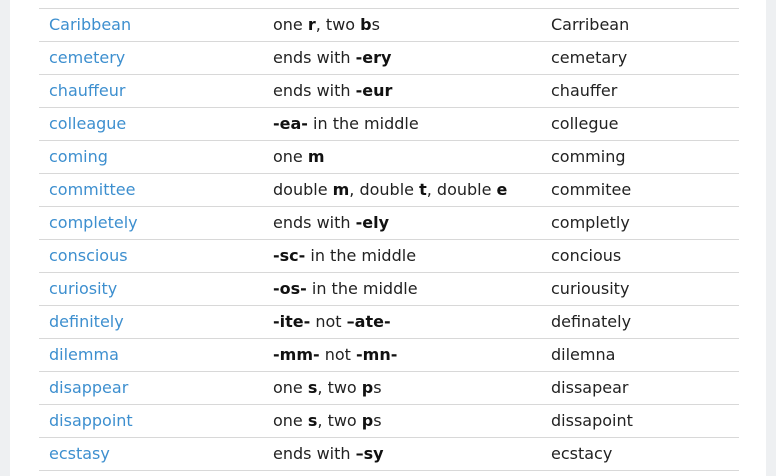  I want to click on word-cell: dilemma, so click(84, 355).